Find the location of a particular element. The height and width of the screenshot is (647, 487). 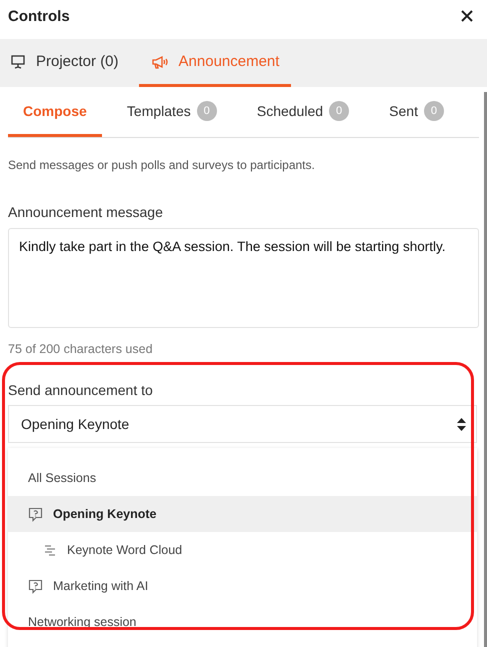

dropdown-option: Networking session is located at coordinates (242, 622).